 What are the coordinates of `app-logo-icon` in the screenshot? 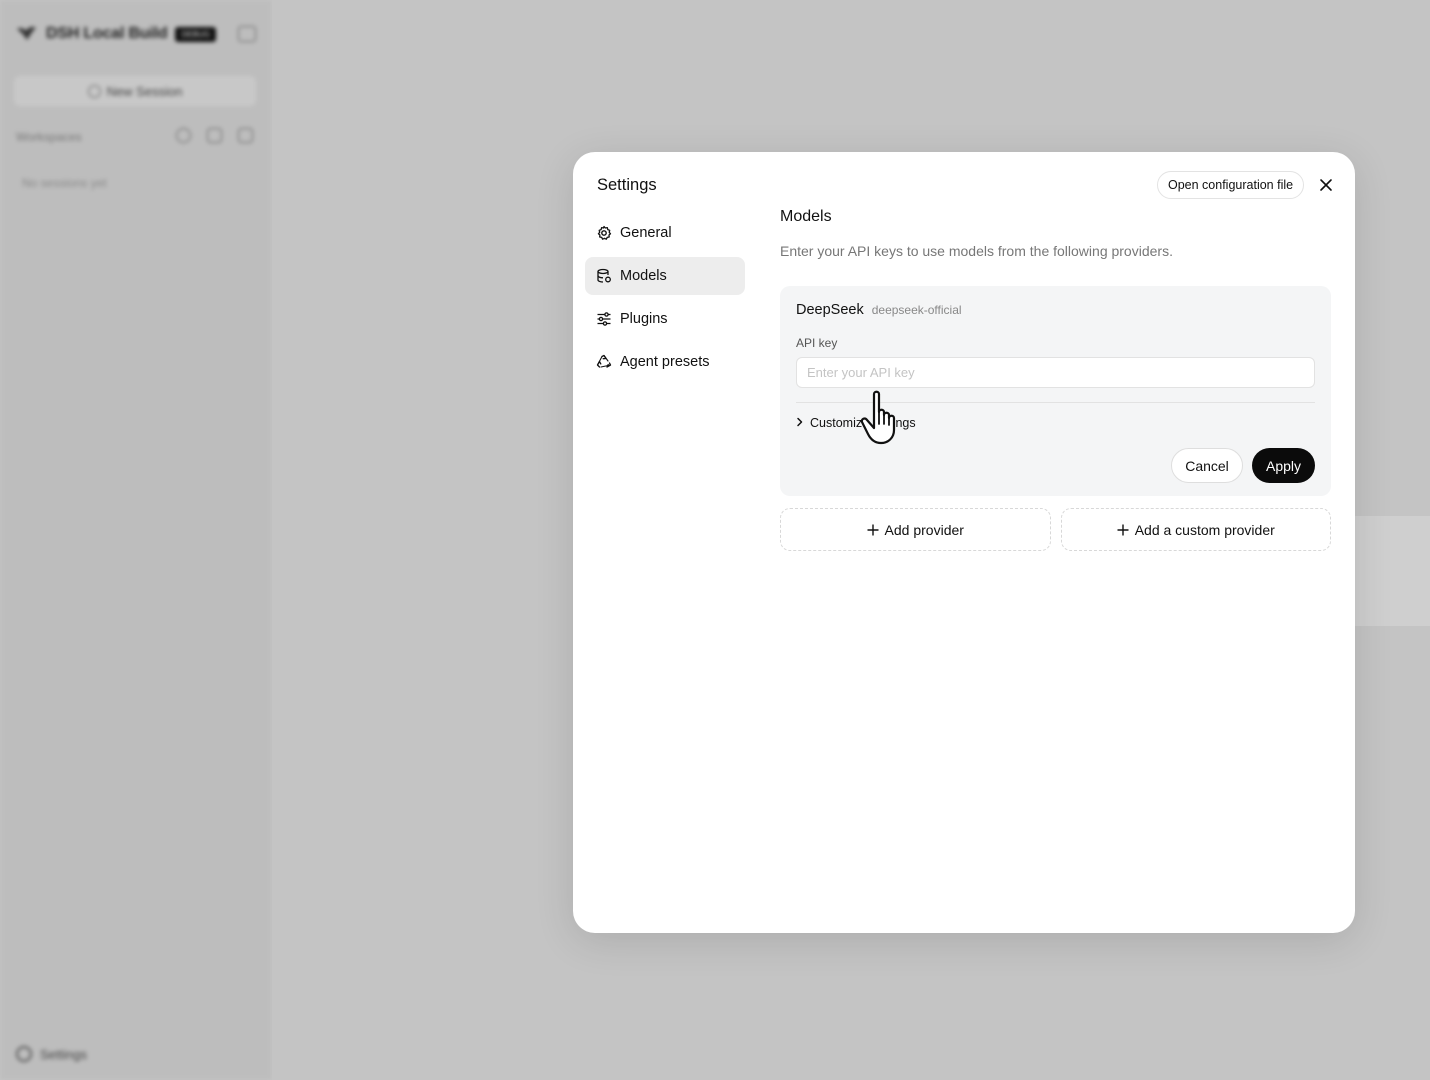 It's located at (26, 34).